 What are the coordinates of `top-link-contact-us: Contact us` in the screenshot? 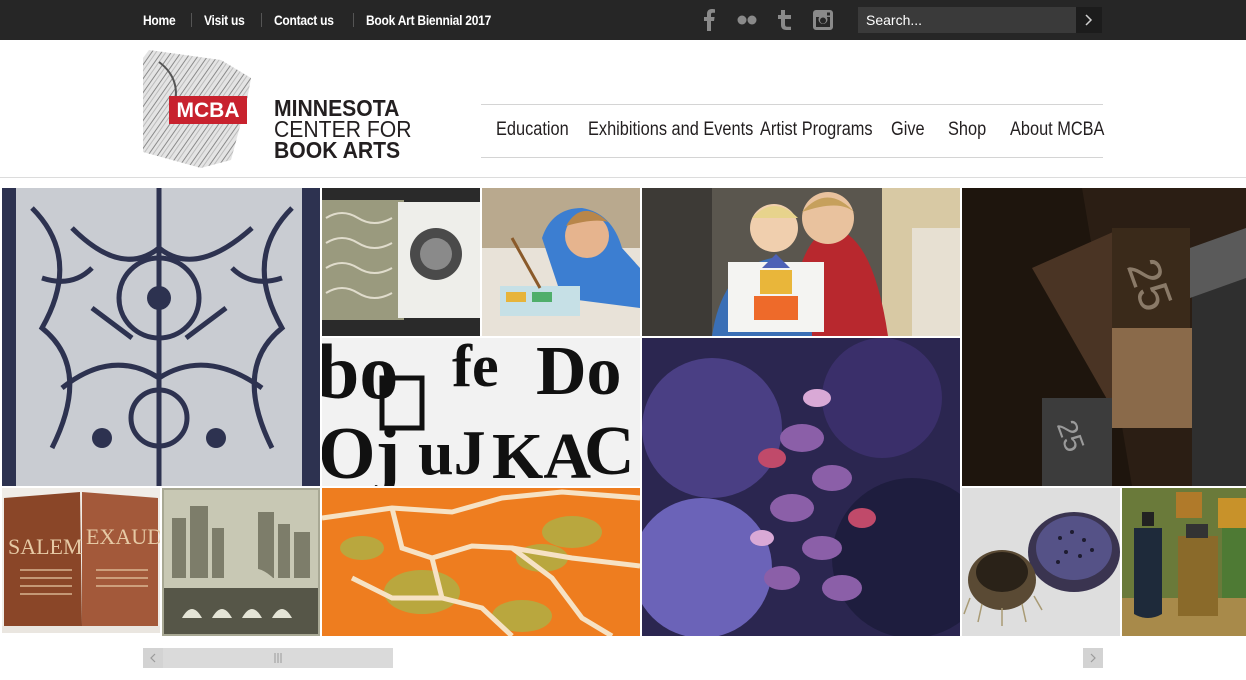 It's located at (304, 20).